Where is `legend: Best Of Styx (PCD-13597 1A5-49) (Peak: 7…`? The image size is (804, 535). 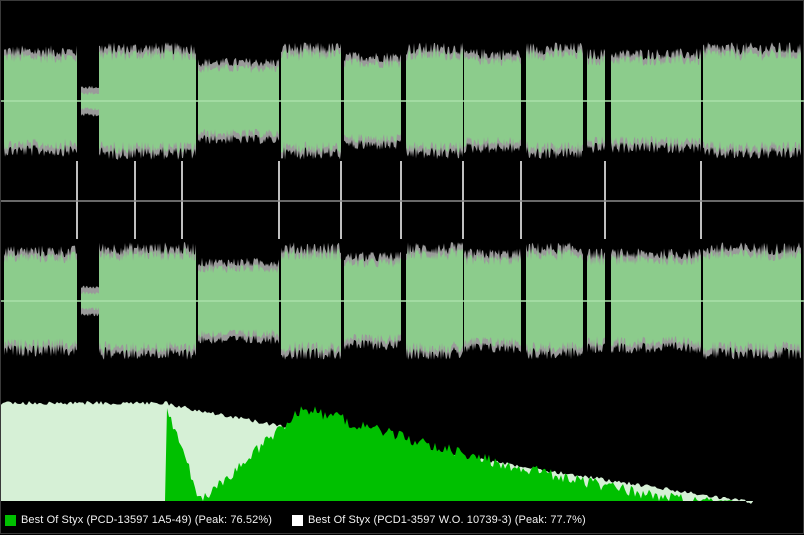
legend: Best Of Styx (PCD-13597 1A5-49) (Peak: 7… is located at coordinates (295, 520).